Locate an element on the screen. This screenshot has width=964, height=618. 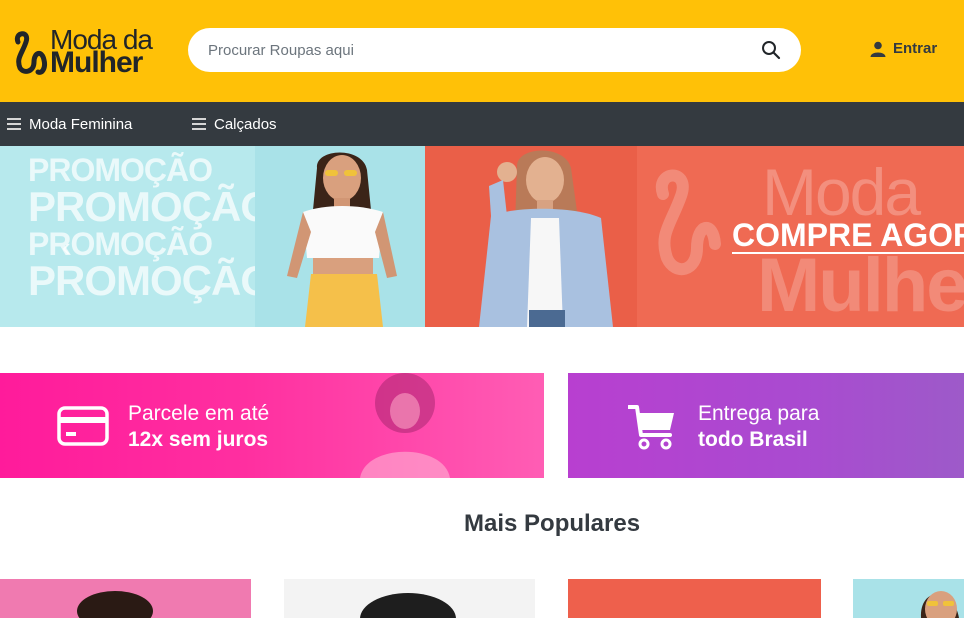
login-button: Entrar is located at coordinates (903, 48).